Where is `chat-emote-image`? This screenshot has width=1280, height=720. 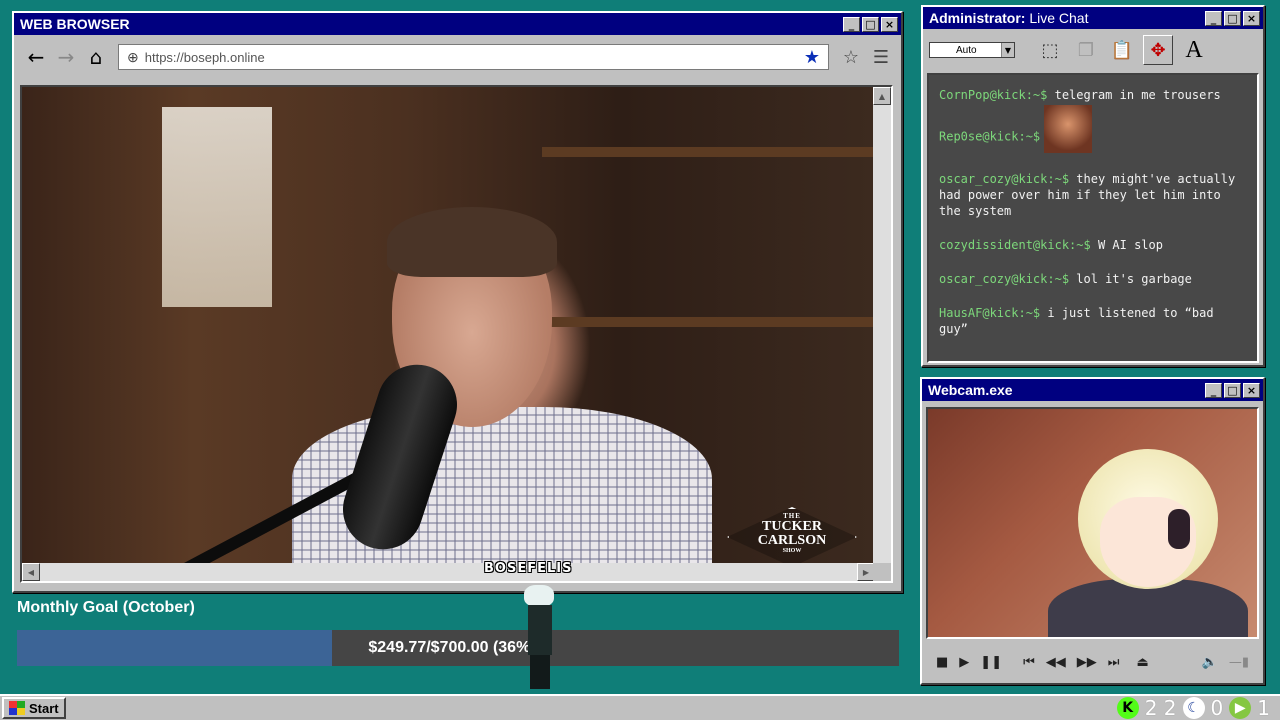 chat-emote-image is located at coordinates (1068, 129).